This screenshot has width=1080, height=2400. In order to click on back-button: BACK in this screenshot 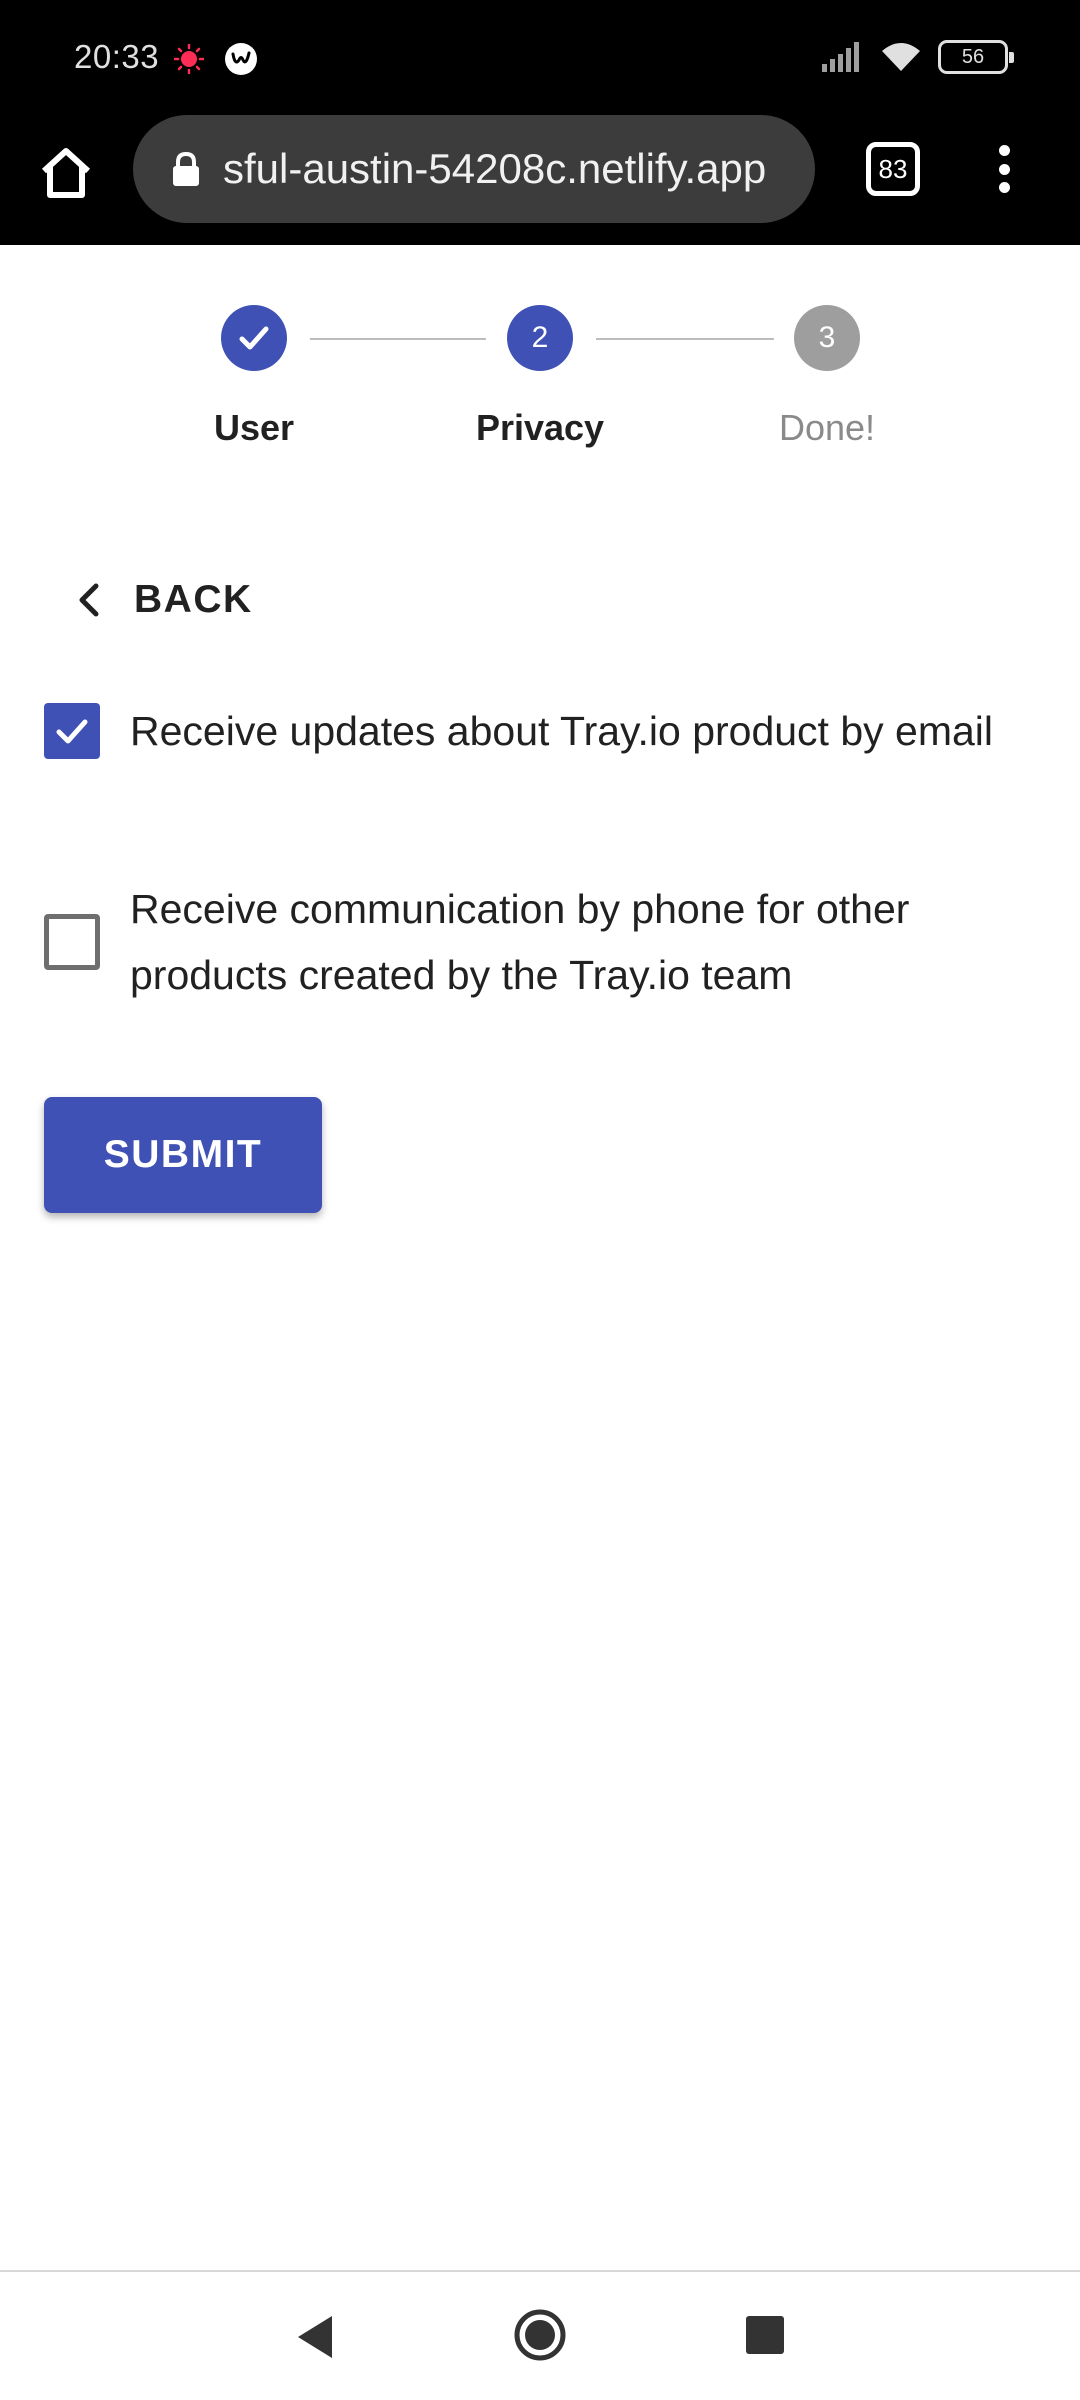, I will do `click(162, 600)`.